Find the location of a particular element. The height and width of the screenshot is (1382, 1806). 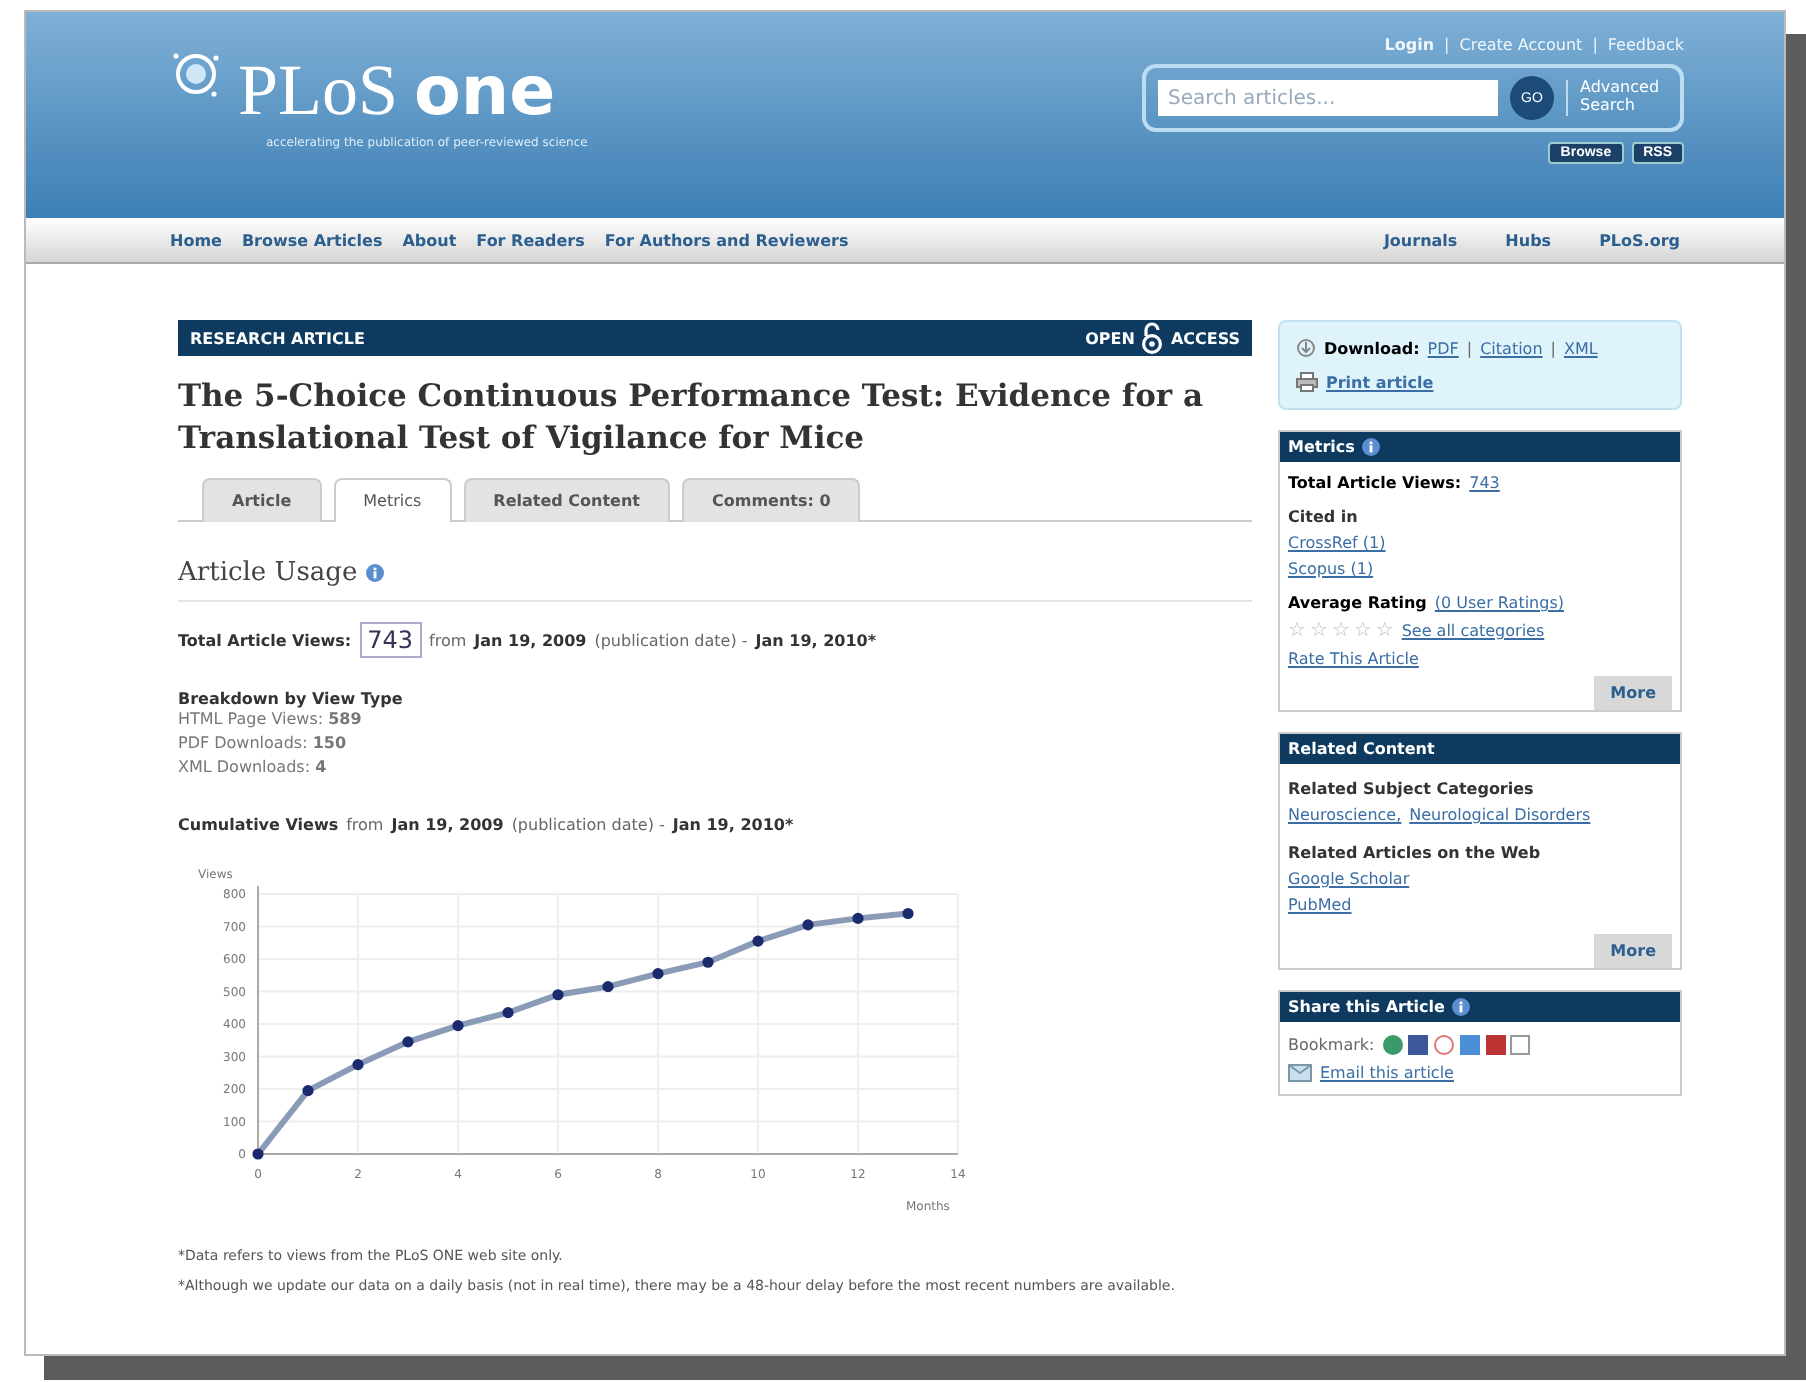

article-title: The 5-Choice Continuous Performance Test: Evidence for a Translational Test of Vigilance for Mice is located at coordinates (692, 416).